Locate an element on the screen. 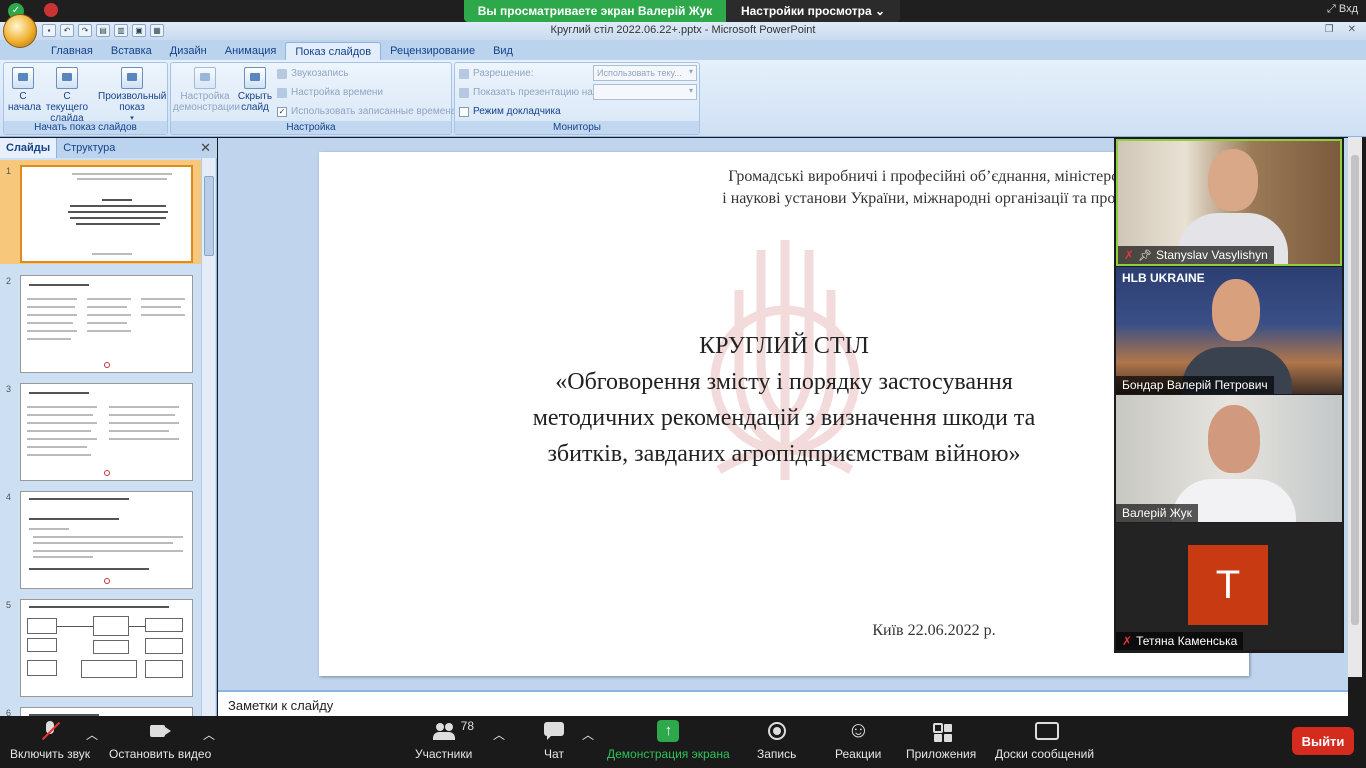  from-current-label: С текущего слайда is located at coordinates (67, 107).